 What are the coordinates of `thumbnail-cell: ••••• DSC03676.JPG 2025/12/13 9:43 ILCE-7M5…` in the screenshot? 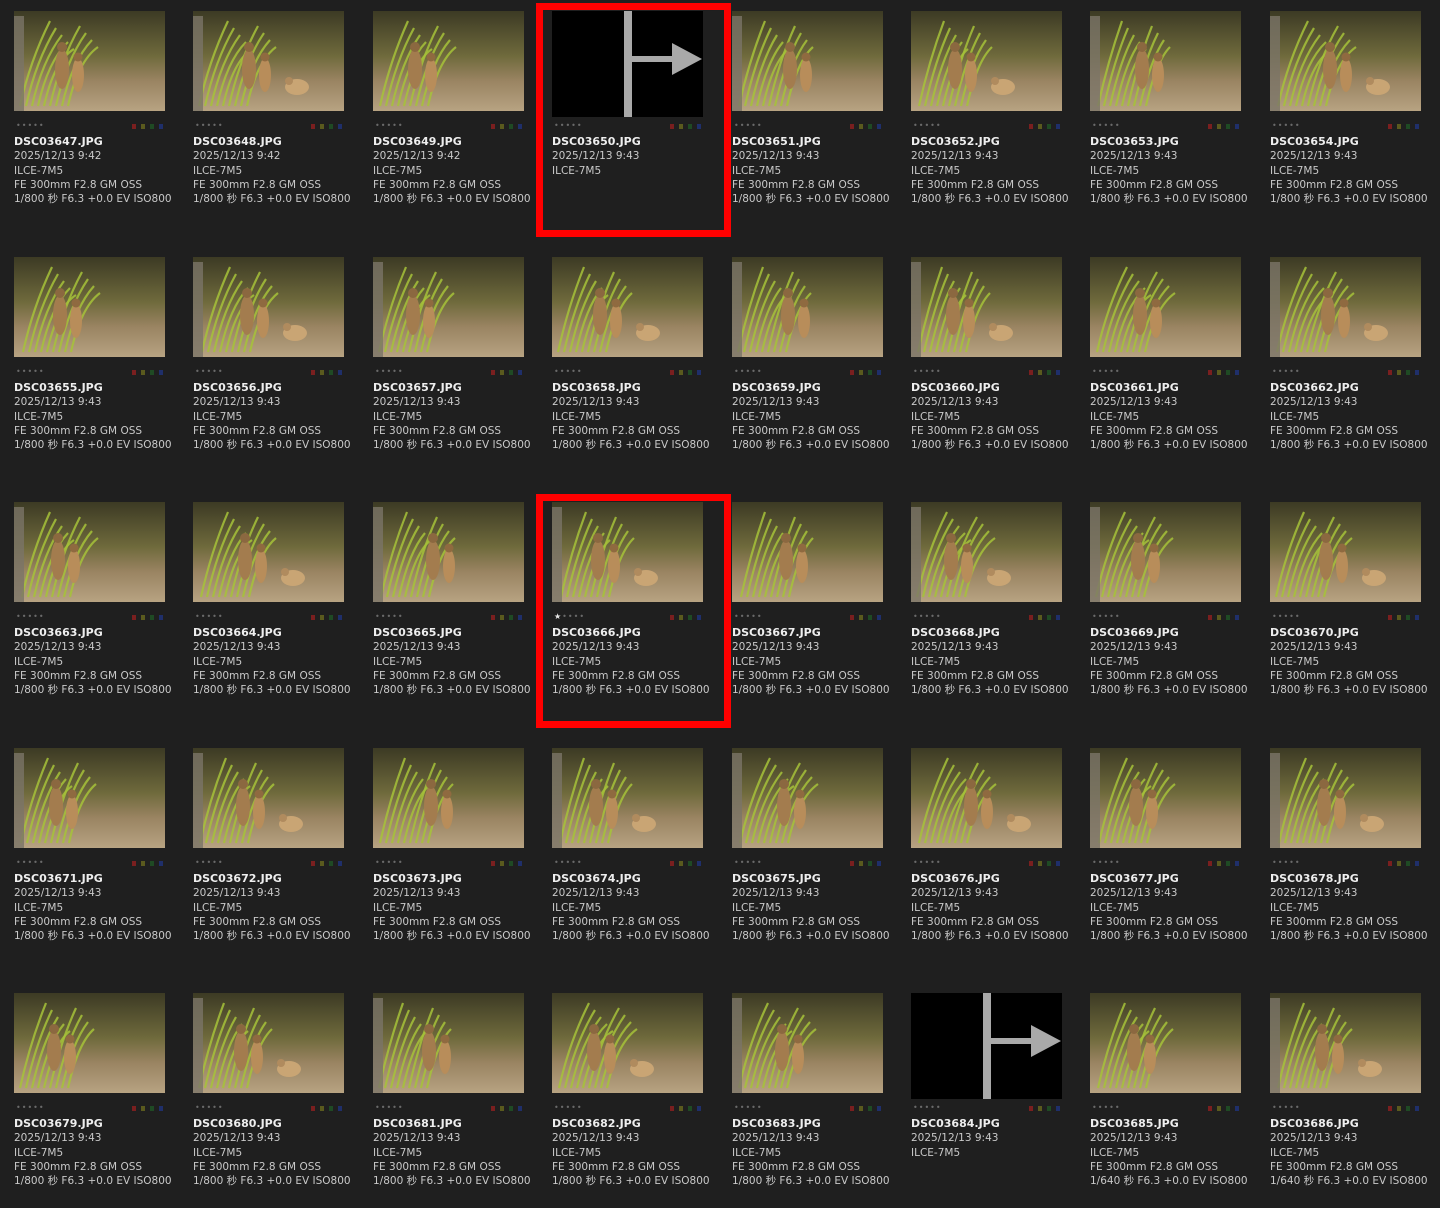 It's located at (991, 855).